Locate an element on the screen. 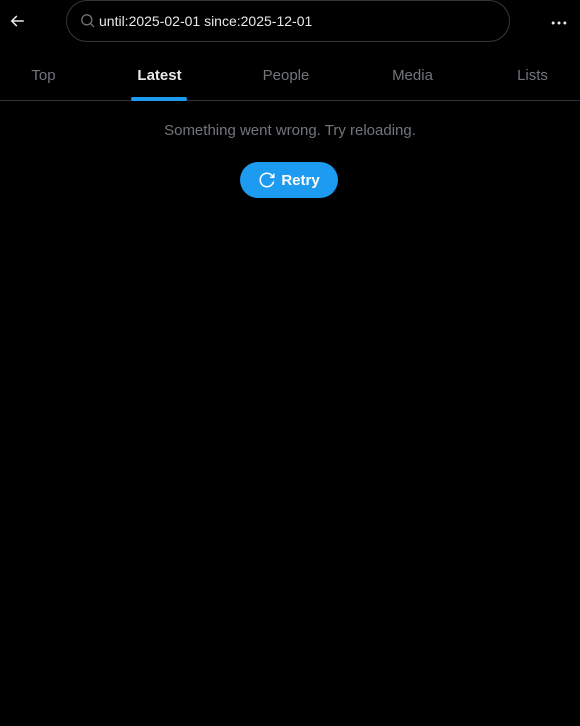 The height and width of the screenshot is (726, 580). retry-label: Retry is located at coordinates (300, 180).